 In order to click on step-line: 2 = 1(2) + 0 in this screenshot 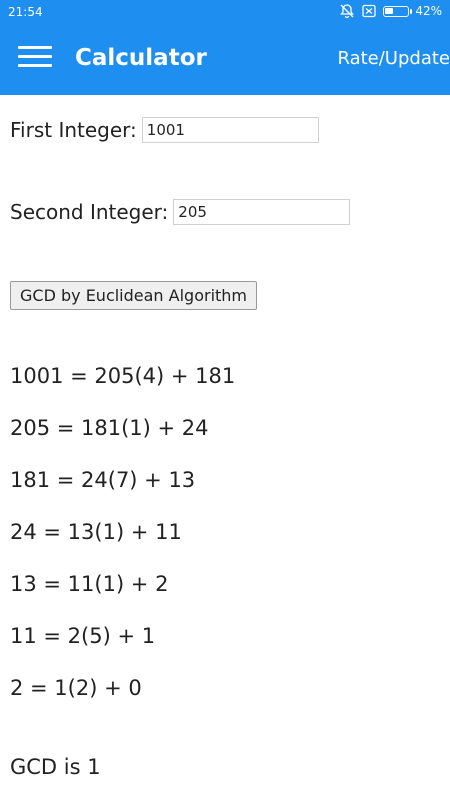, I will do `click(76, 688)`.